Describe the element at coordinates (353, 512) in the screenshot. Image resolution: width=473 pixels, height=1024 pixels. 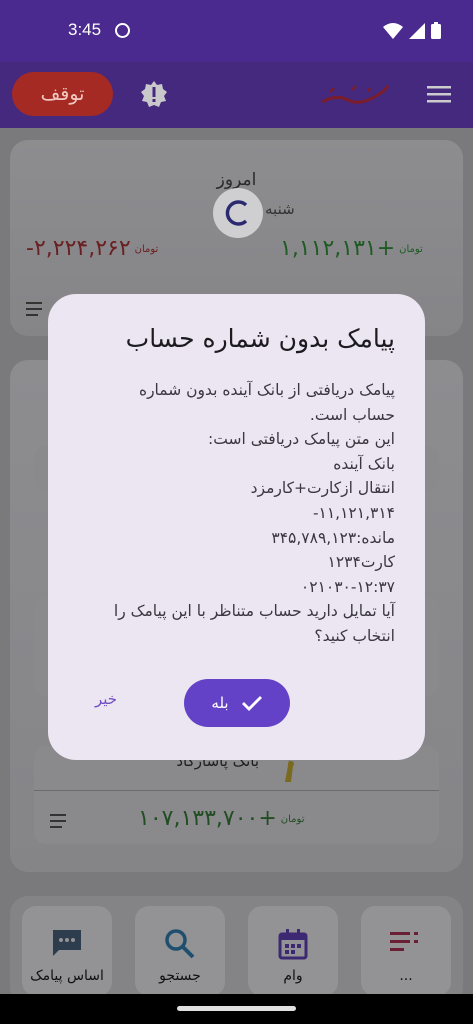
I see `dialog-line: ۱۱,۱۲۱,۳۱۴-` at that location.